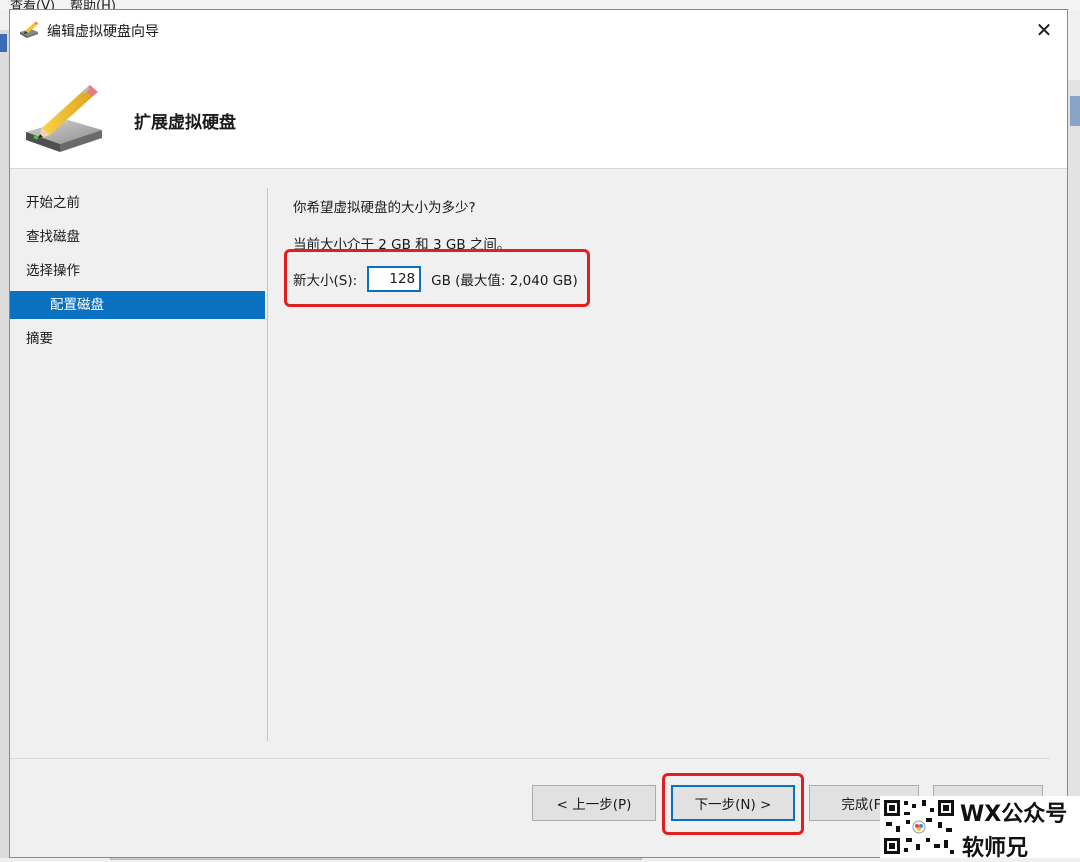 Image resolution: width=1080 pixels, height=862 pixels. I want to click on current-size-text: 当前大小介于 2 GB 和 3 GB 之间。, so click(402, 245).